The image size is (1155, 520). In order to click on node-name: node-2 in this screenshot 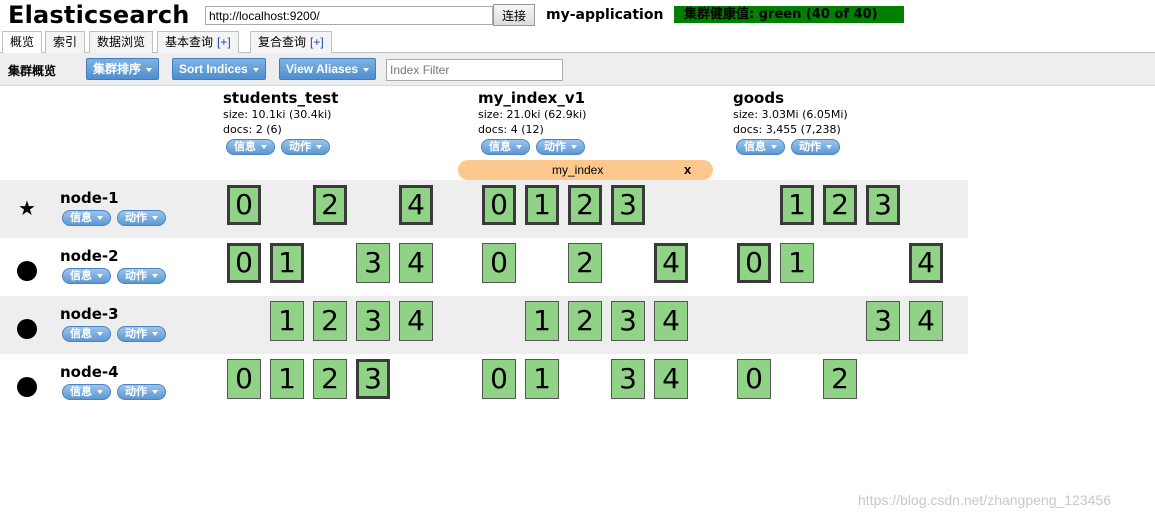, I will do `click(89, 256)`.